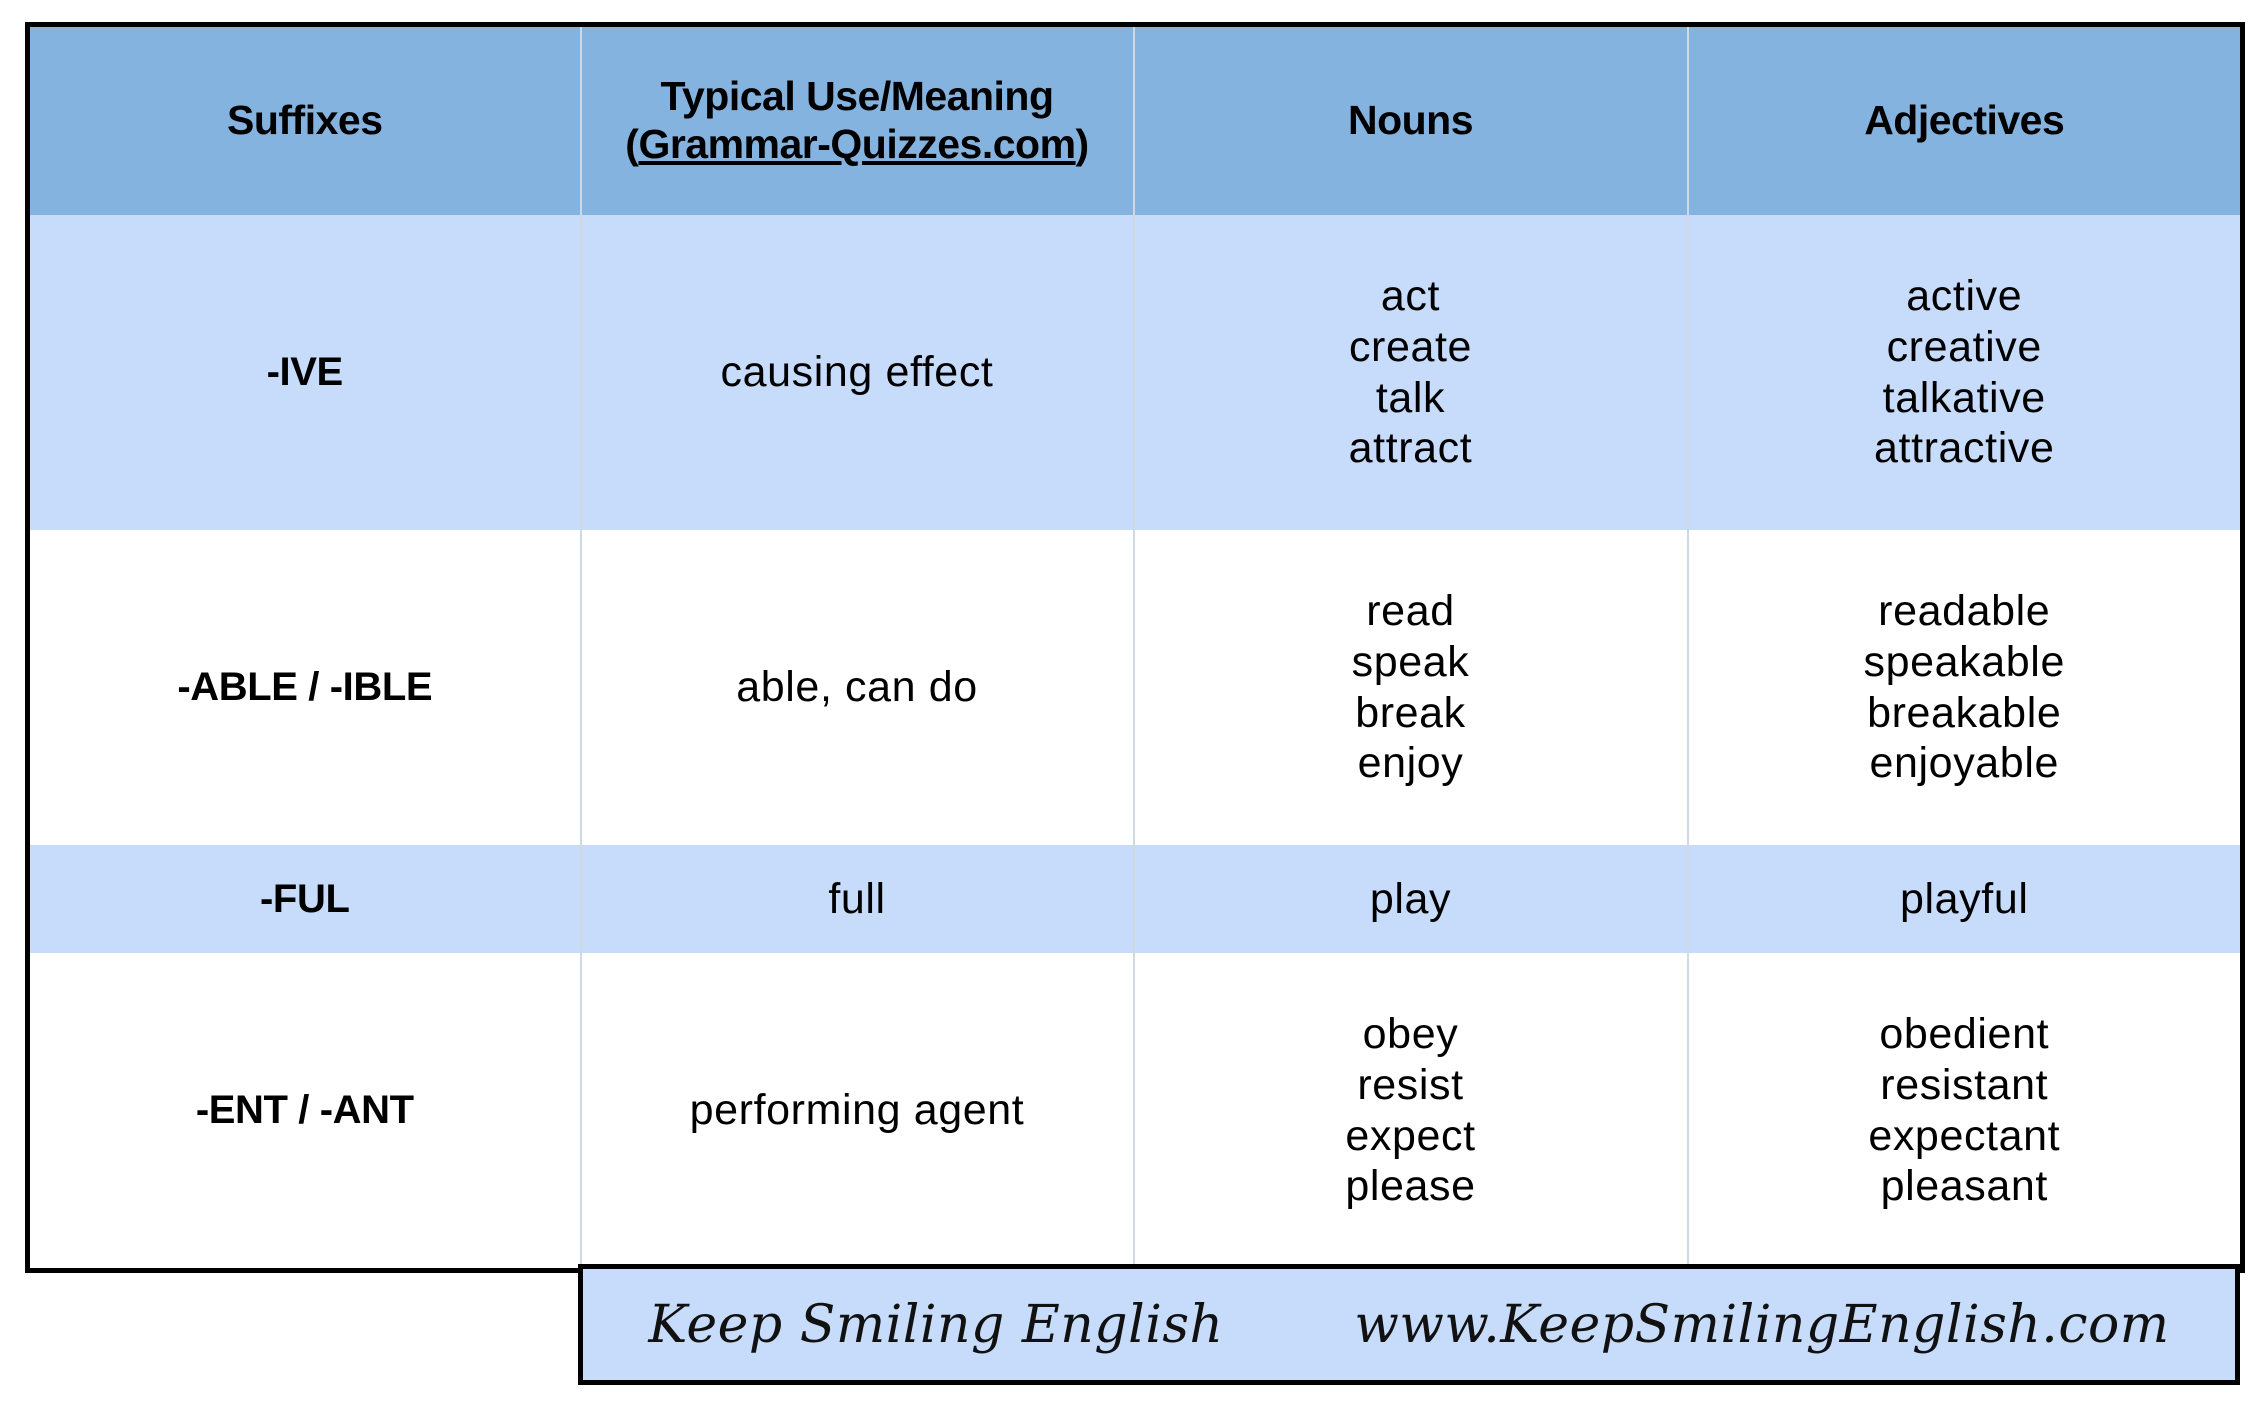 The width and height of the screenshot is (2262, 1415). Describe the element at coordinates (1410, 1084) in the screenshot. I see `list-item: resist` at that location.